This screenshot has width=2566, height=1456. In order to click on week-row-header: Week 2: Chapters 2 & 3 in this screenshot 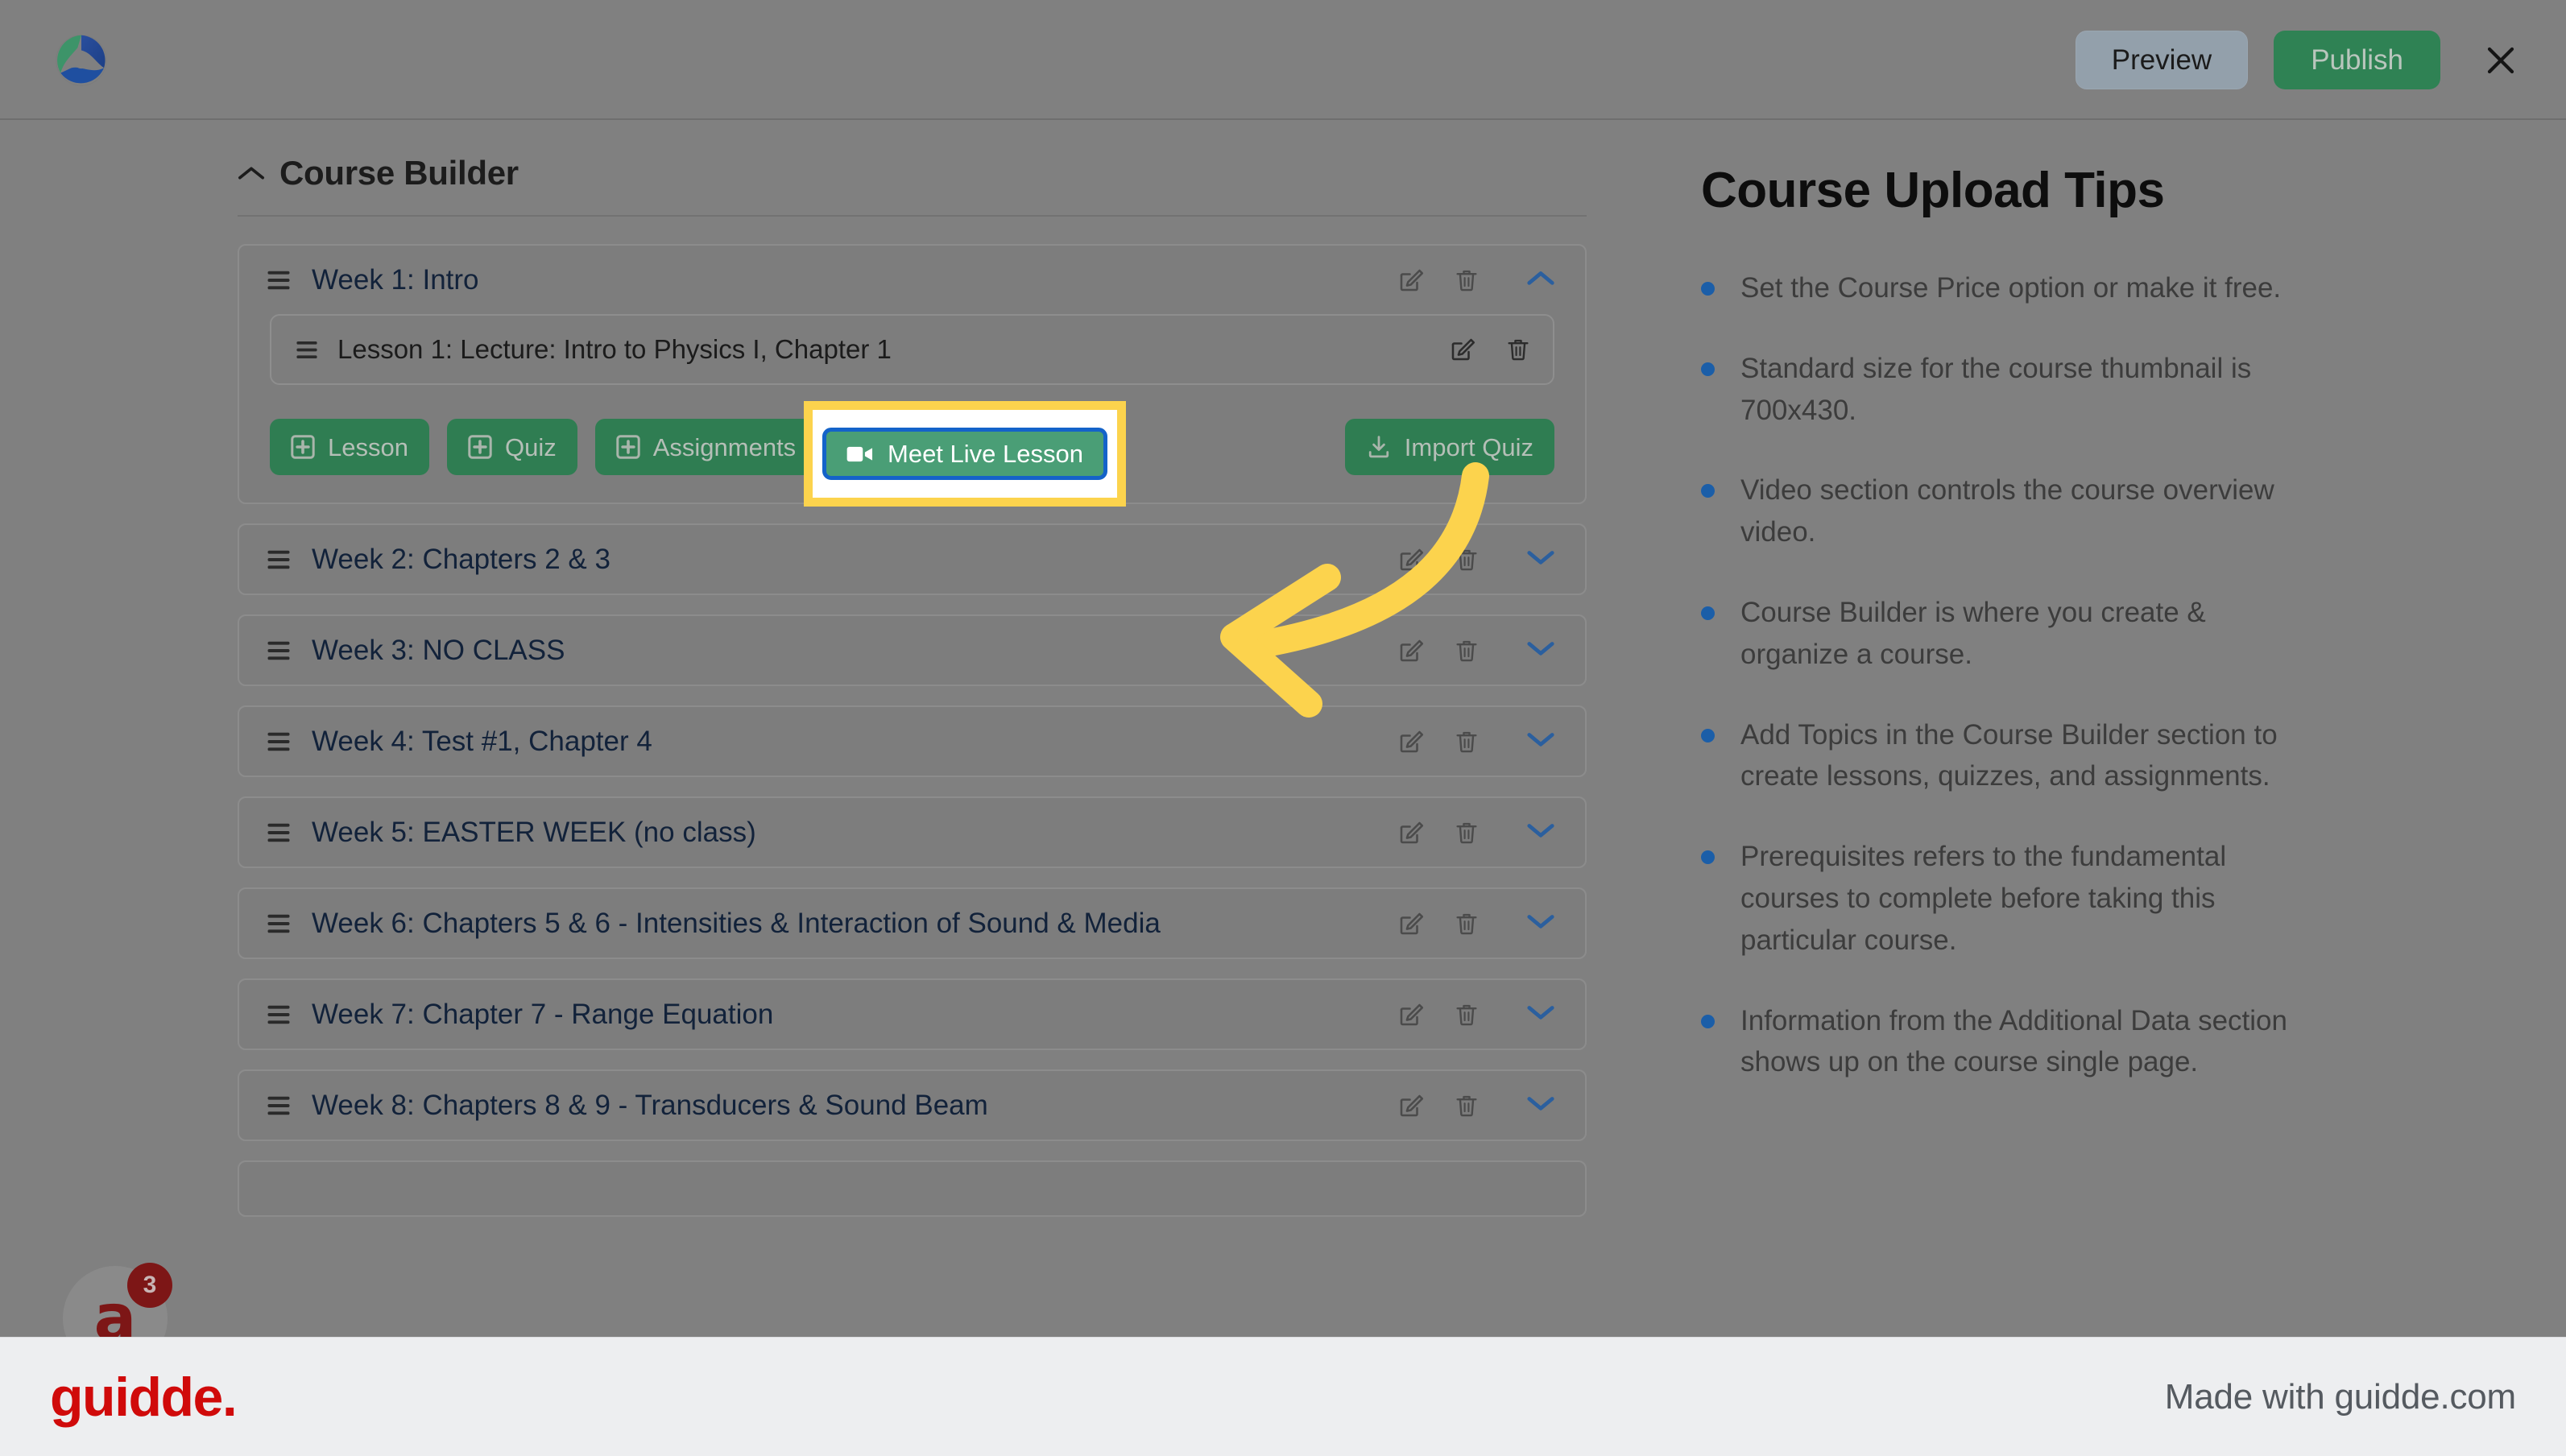, I will do `click(912, 559)`.